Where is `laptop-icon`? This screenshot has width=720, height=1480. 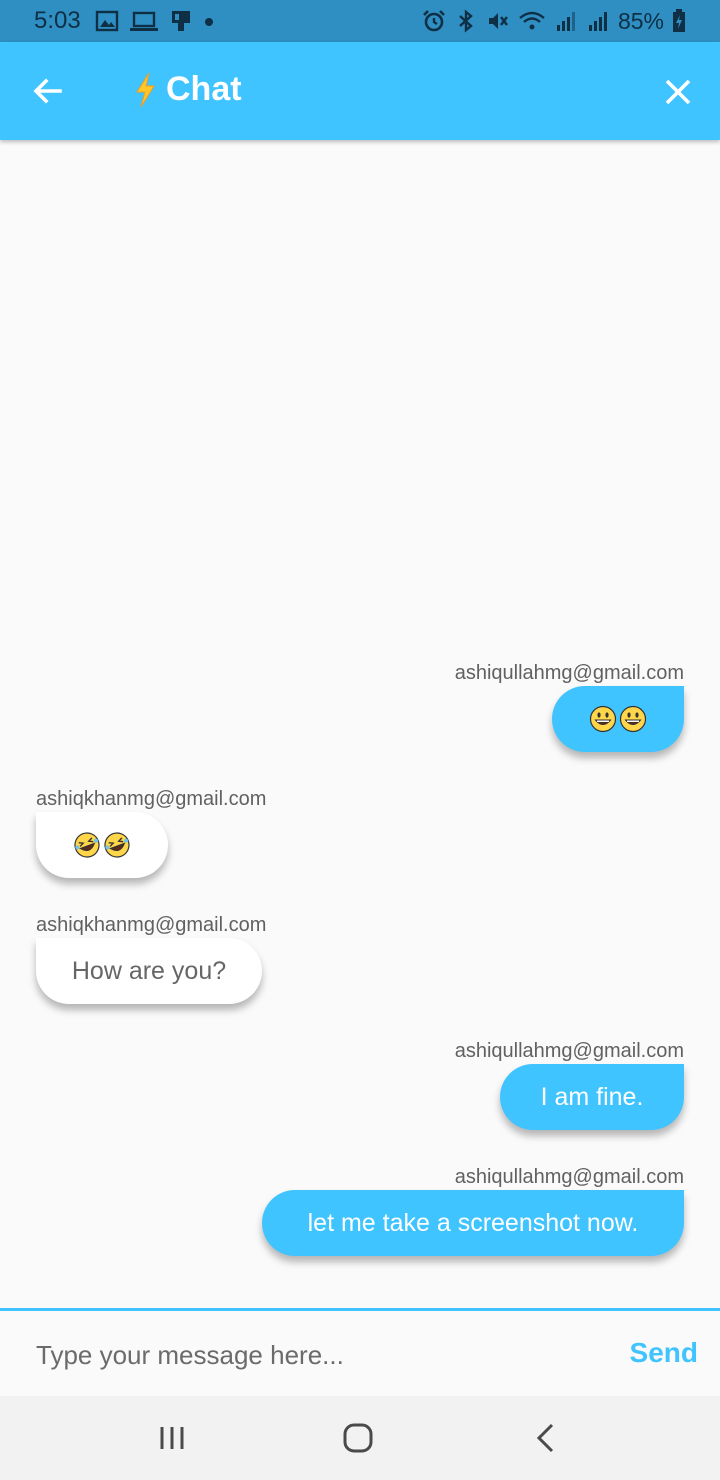 laptop-icon is located at coordinates (144, 21).